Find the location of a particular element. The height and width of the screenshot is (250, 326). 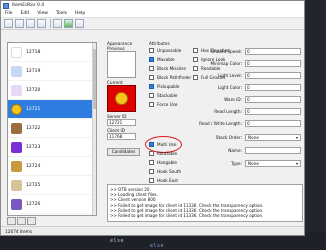

add-item-icon is located at coordinates (11, 221).